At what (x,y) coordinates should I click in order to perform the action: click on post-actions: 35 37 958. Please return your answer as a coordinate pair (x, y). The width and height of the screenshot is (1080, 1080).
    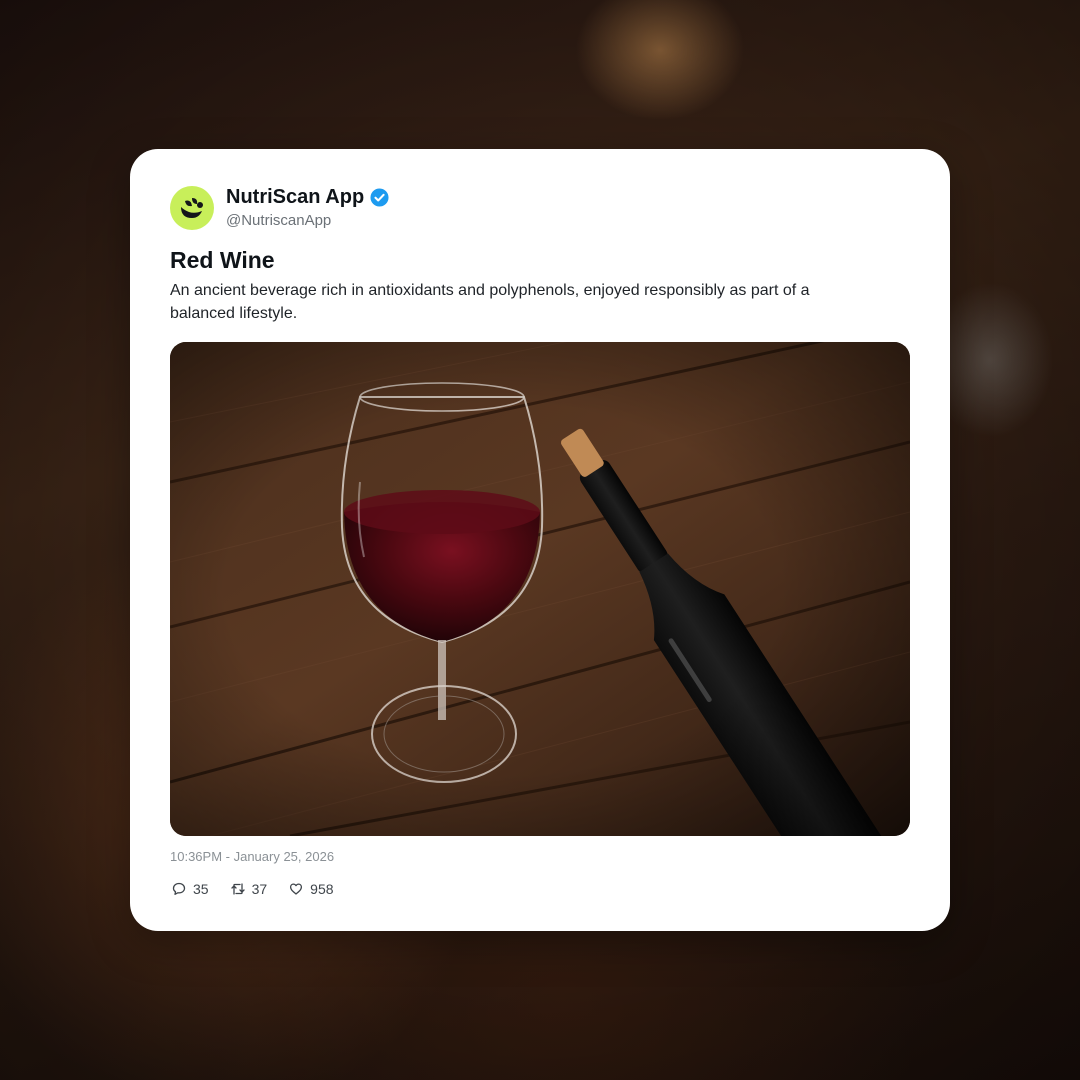
    Looking at the image, I should click on (264, 889).